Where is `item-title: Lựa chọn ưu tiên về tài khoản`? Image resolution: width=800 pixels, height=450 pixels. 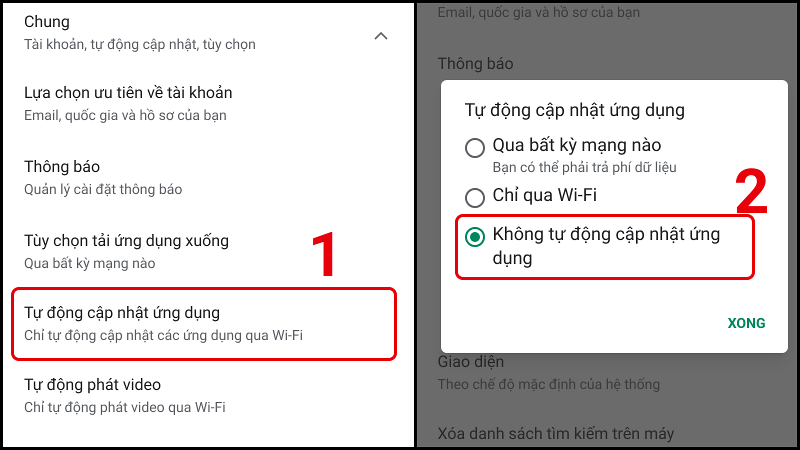
item-title: Lựa chọn ưu tiên về tài khoản is located at coordinates (128, 93).